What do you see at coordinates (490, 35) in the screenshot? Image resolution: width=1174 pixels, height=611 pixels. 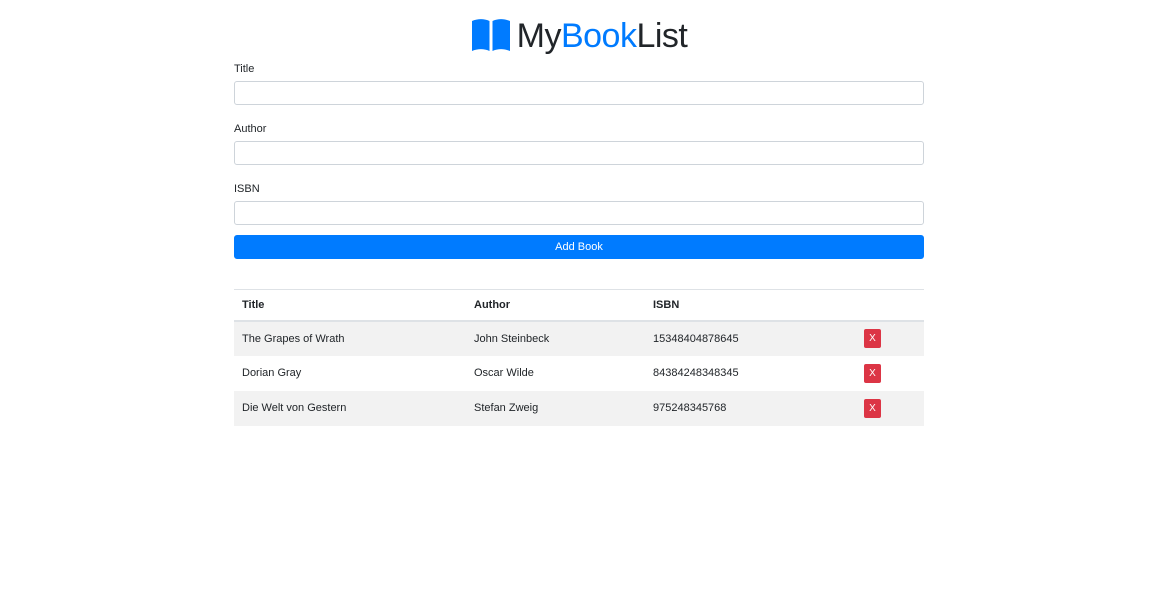 I see `open-book-icon` at bounding box center [490, 35].